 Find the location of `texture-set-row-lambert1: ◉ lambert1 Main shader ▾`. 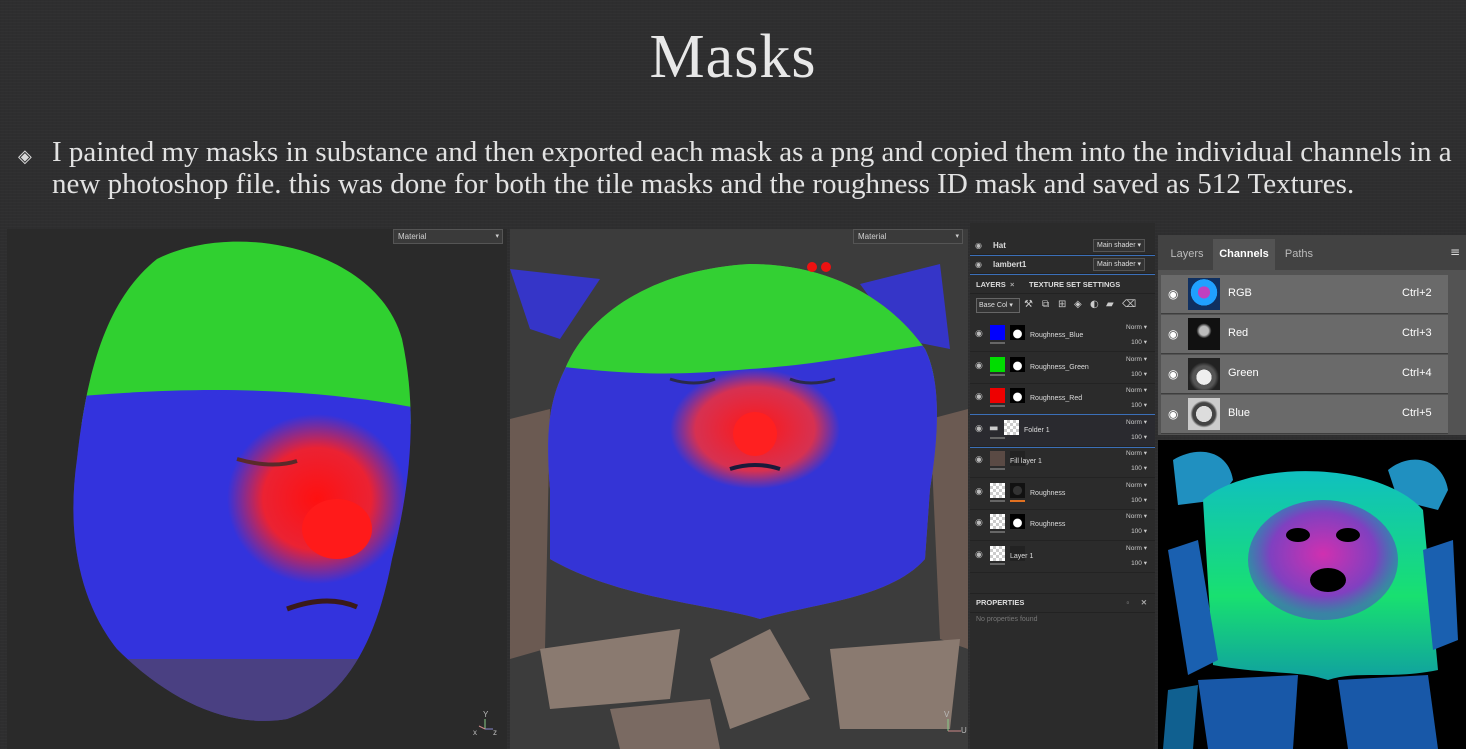

texture-set-row-lambert1: ◉ lambert1 Main shader ▾ is located at coordinates (1062, 265).